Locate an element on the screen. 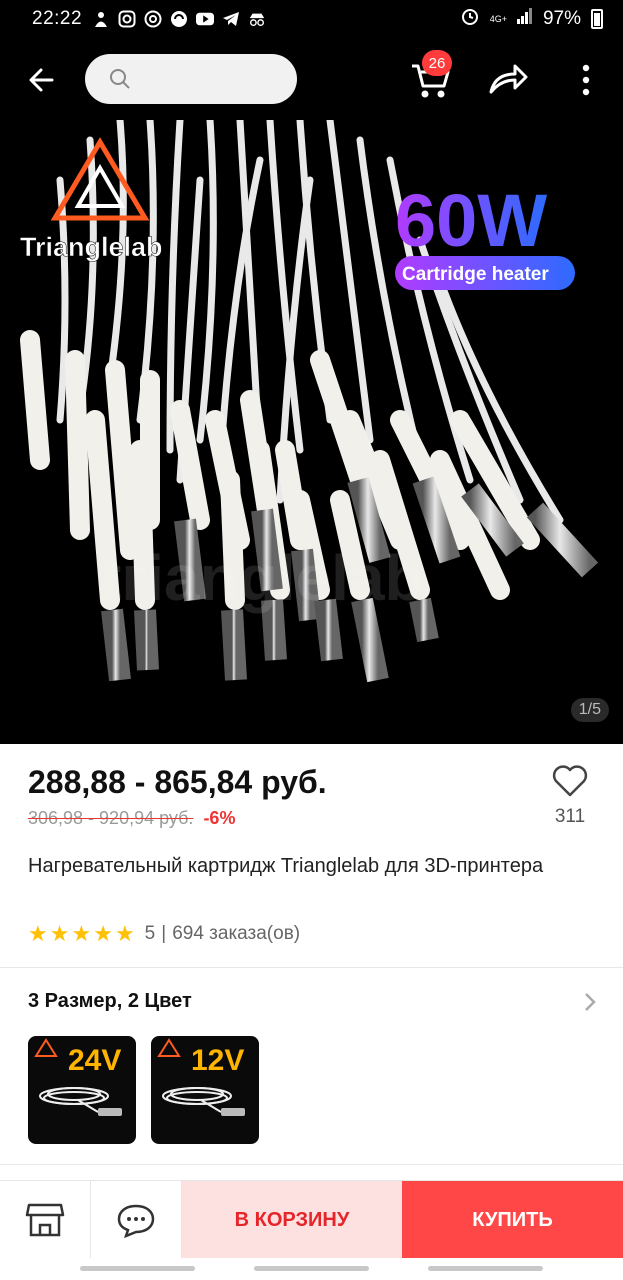 Image resolution: width=623 pixels, height=1280 pixels. telegram-icon is located at coordinates (231, 19).